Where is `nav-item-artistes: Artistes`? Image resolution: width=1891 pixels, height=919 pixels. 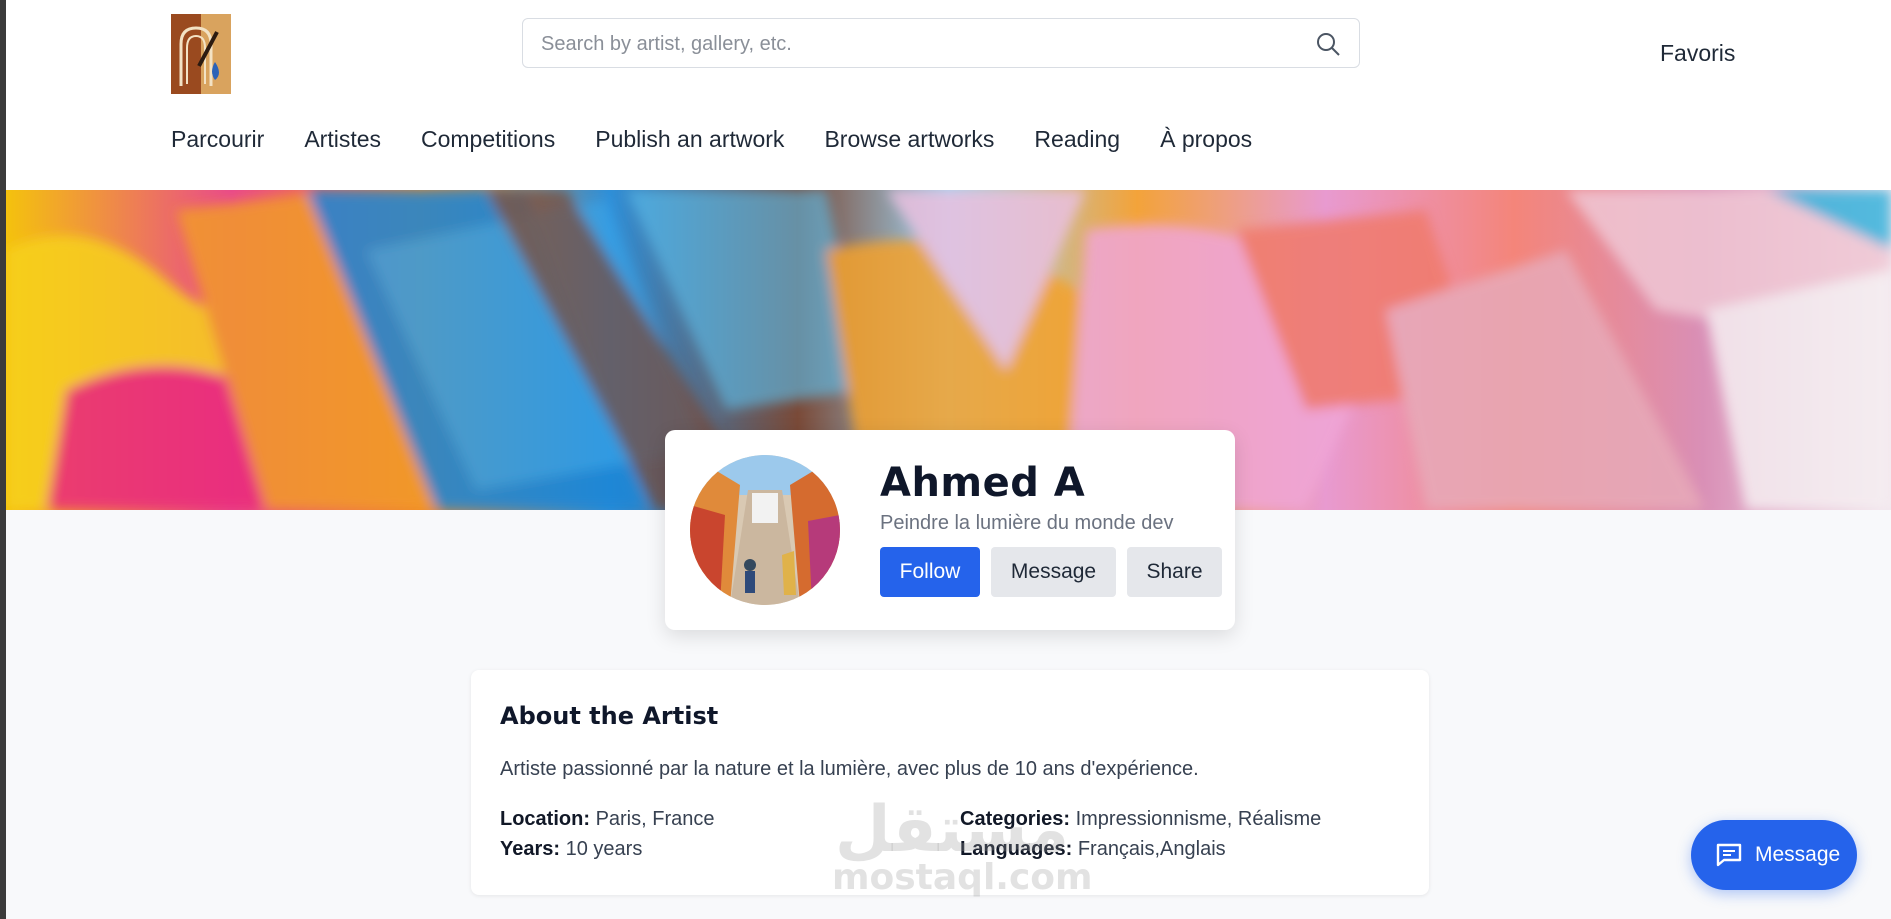
nav-item-artistes: Artistes is located at coordinates (342, 139).